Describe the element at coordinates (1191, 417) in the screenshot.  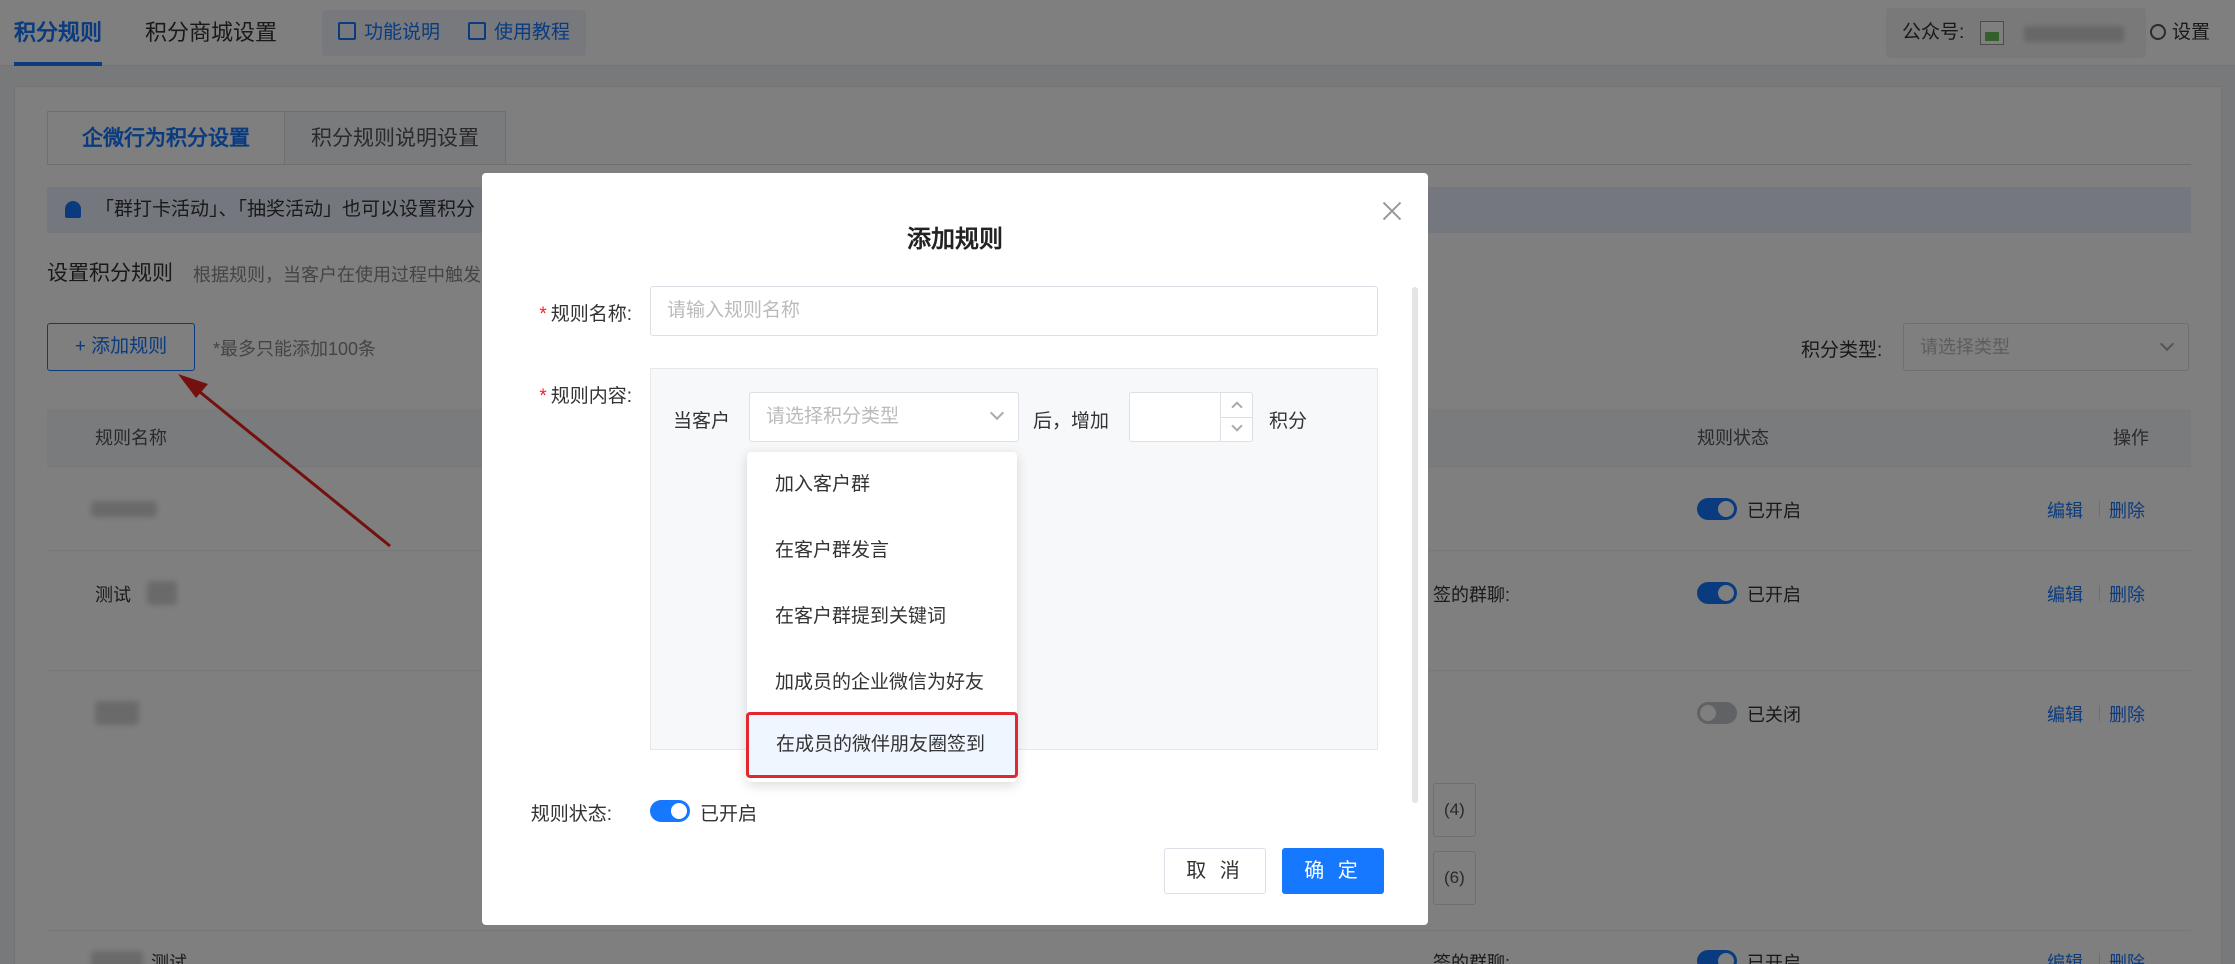
I see `points-amount-stepper` at that location.